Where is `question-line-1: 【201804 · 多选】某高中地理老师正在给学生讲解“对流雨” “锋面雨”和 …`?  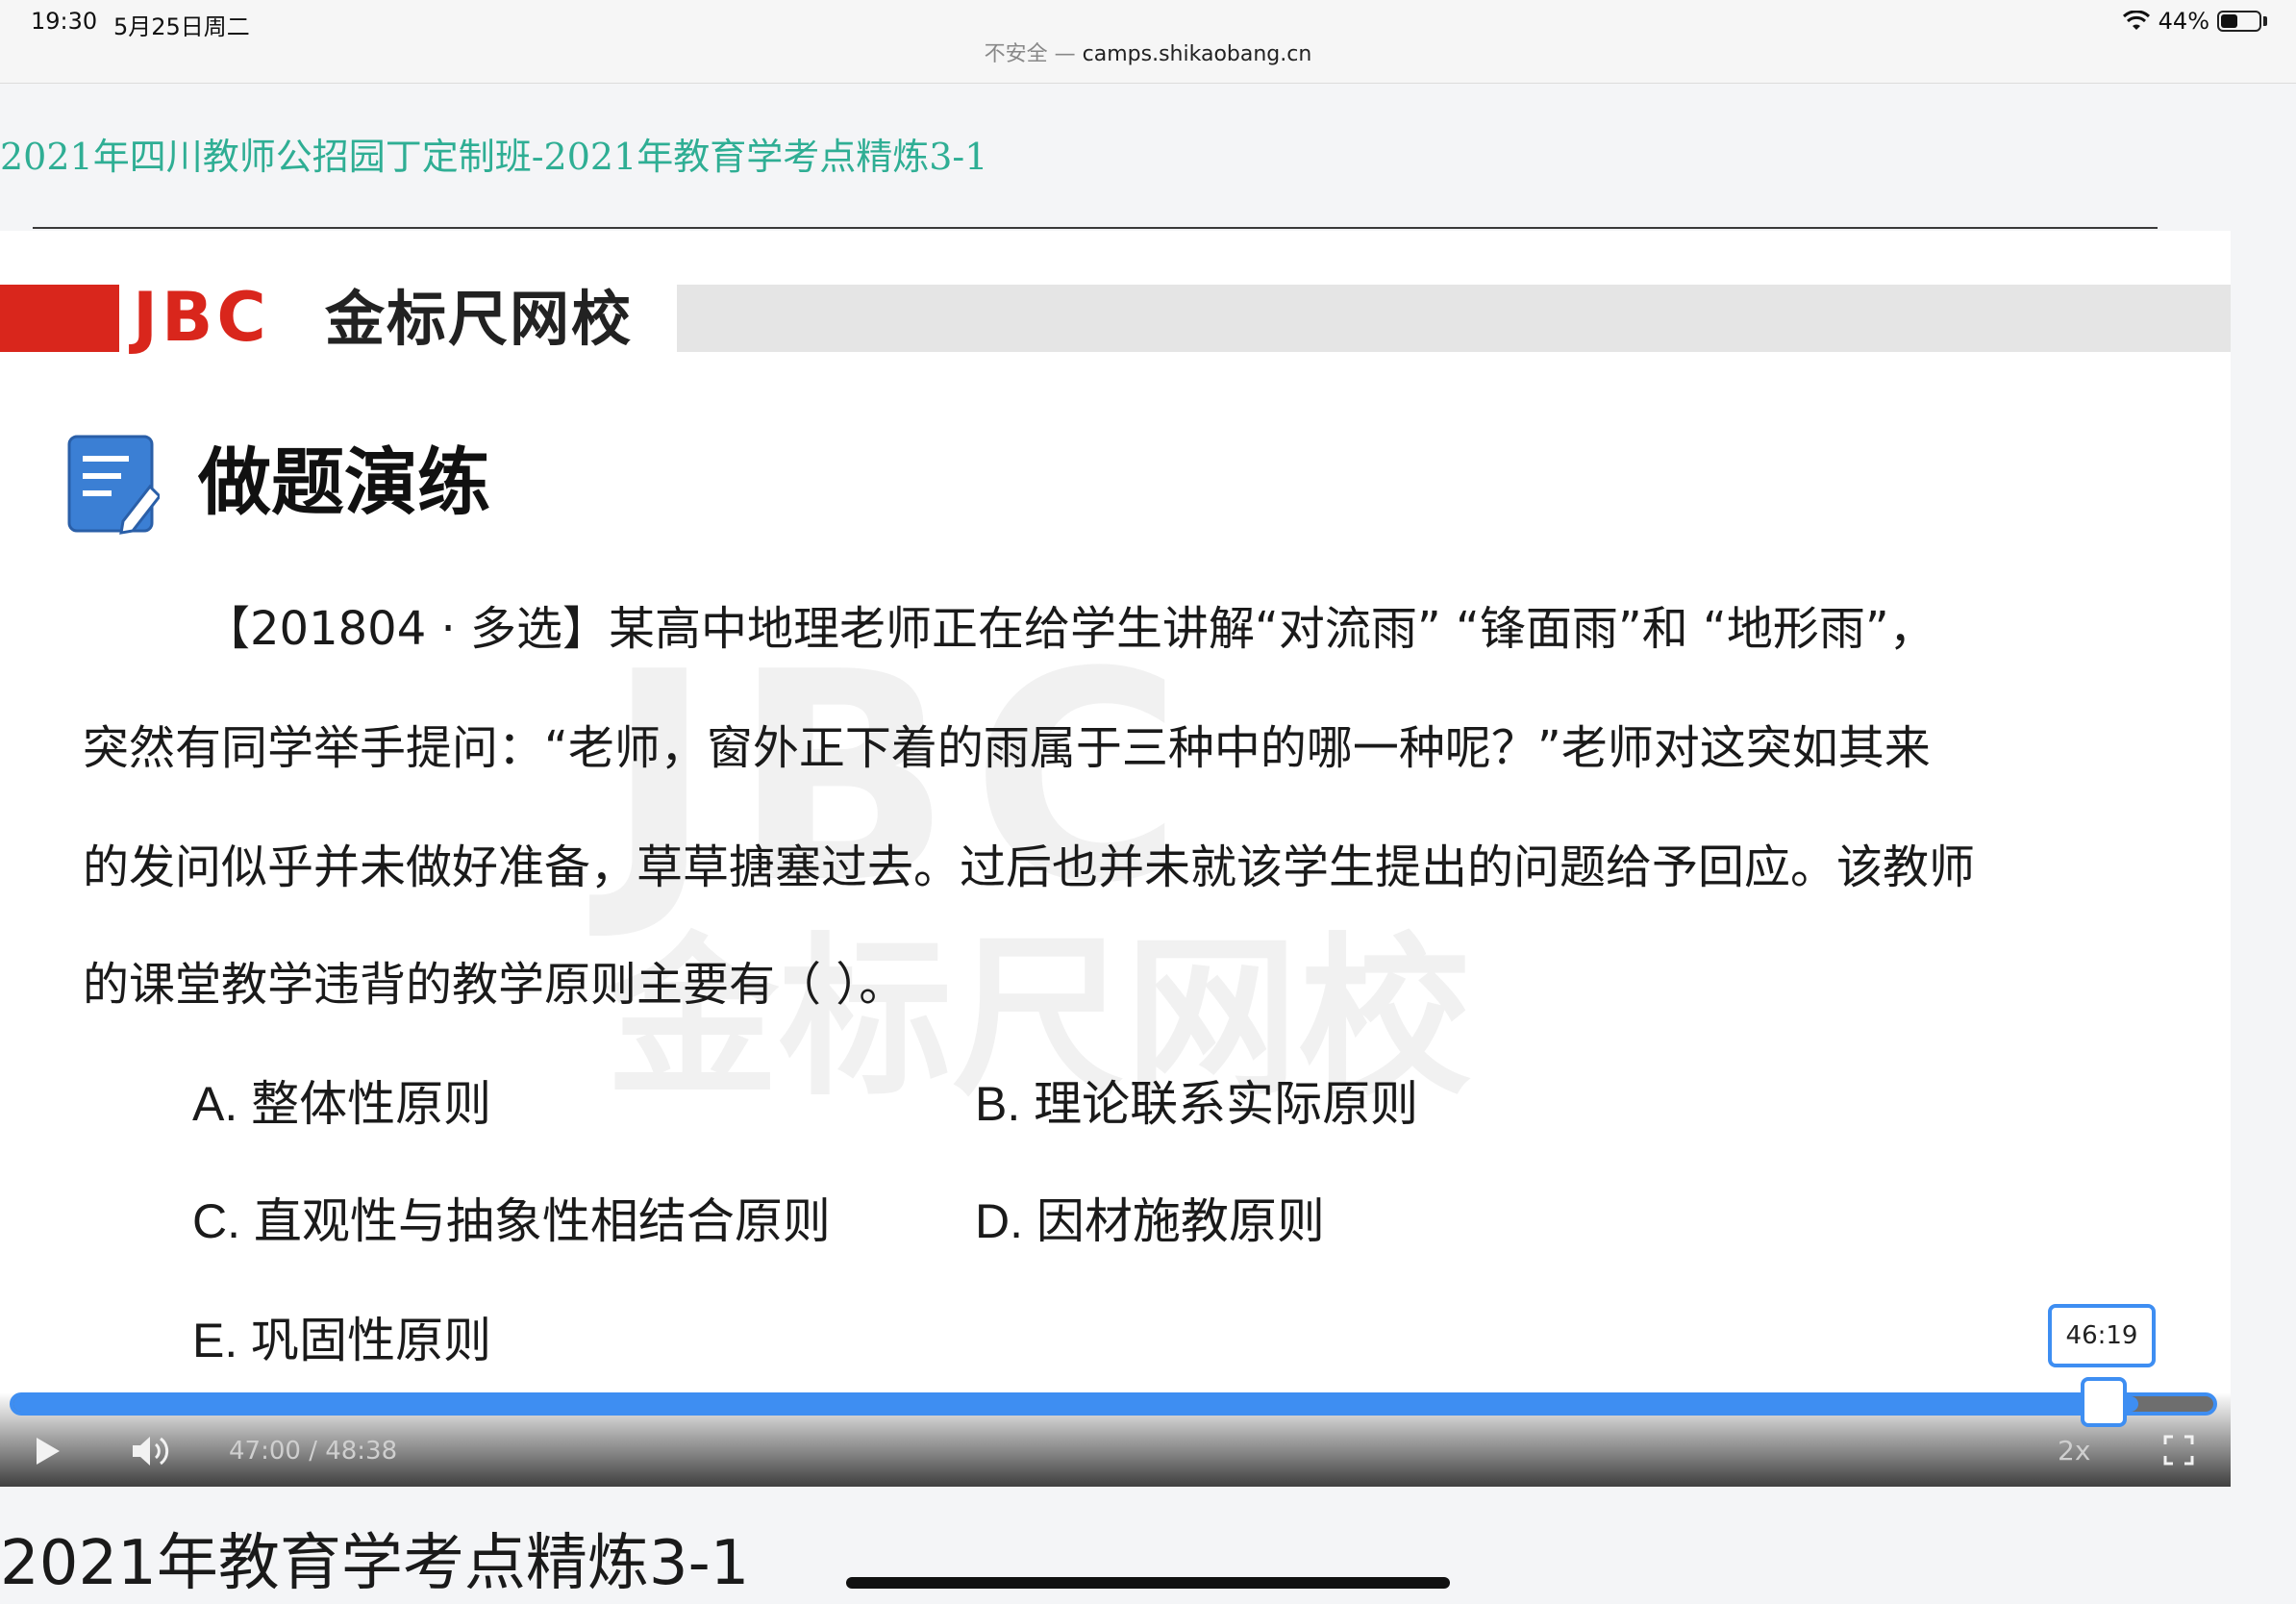 question-line-1: 【201804 · 多选】某高中地理老师正在给学生讲解“对流雨” “锋面雨”和 … is located at coordinates (1069, 629).